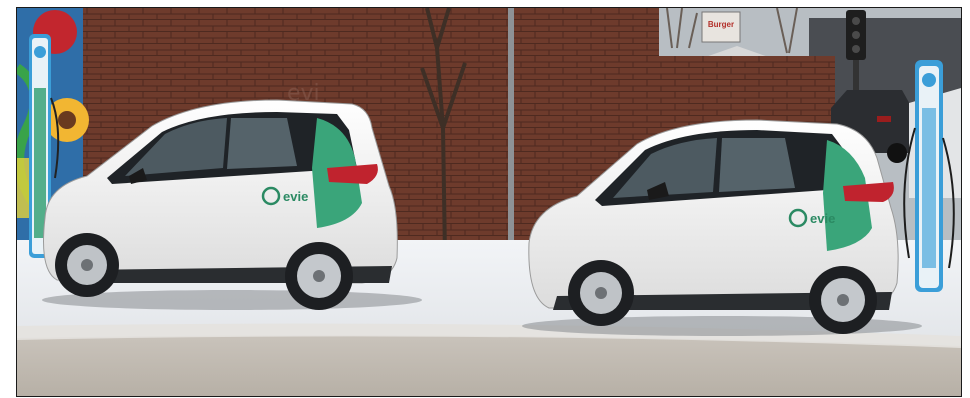 The image size is (970, 398). What do you see at coordinates (511, 126) in the screenshot?
I see `utility-pole` at bounding box center [511, 126].